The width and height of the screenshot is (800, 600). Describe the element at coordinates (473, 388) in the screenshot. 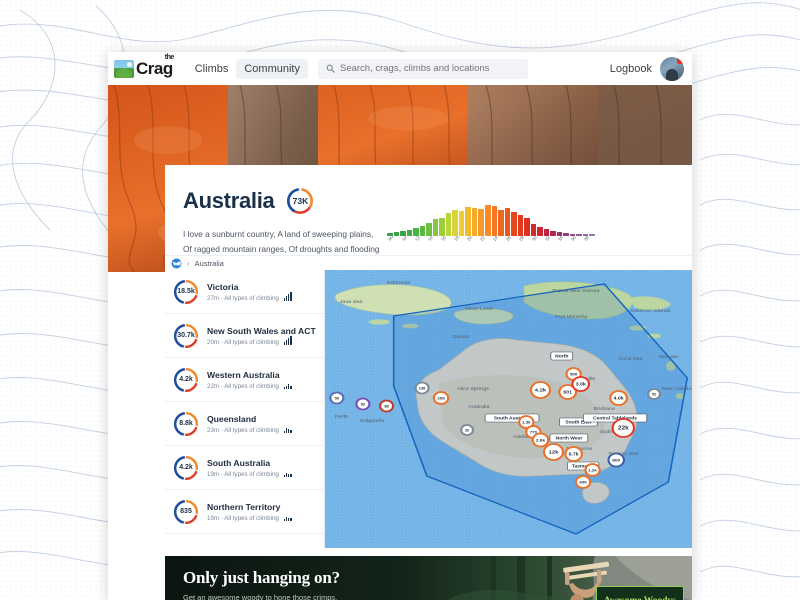

I see `map-place-label: Alice Springs` at that location.